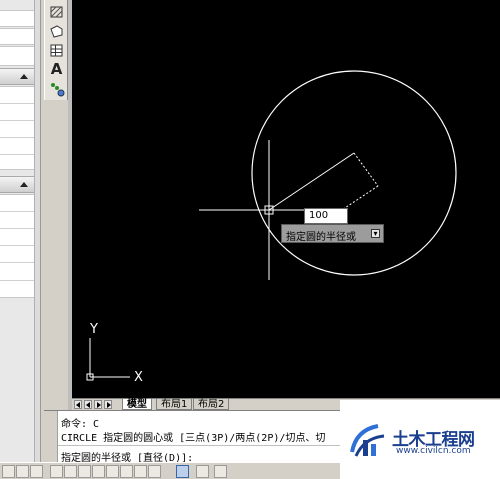 The image size is (500, 479). Describe the element at coordinates (326, 216) in the screenshot. I see `dynamic-length-input: 100` at that location.